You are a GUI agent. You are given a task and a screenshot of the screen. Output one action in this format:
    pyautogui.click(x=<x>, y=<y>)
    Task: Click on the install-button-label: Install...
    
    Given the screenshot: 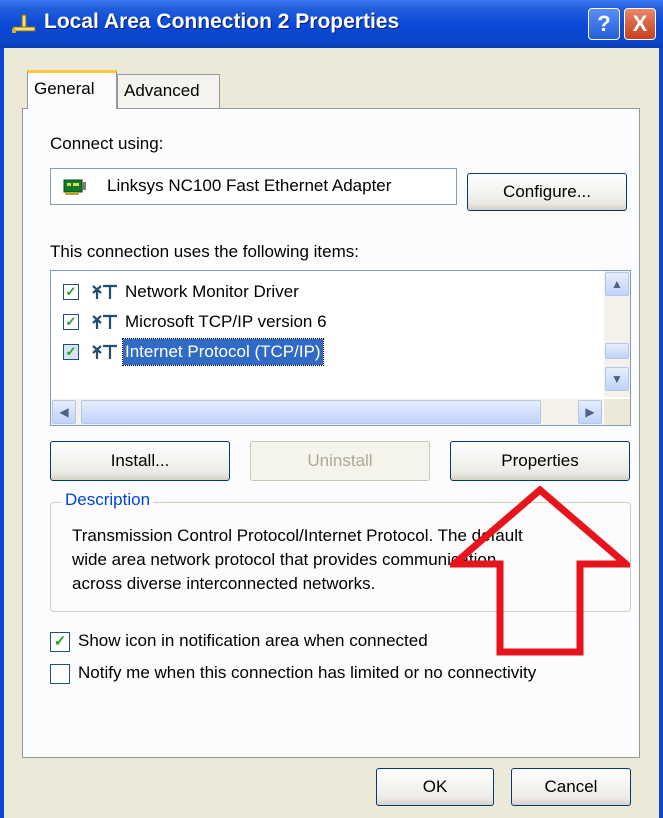 What is the action you would take?
    pyautogui.click(x=140, y=460)
    